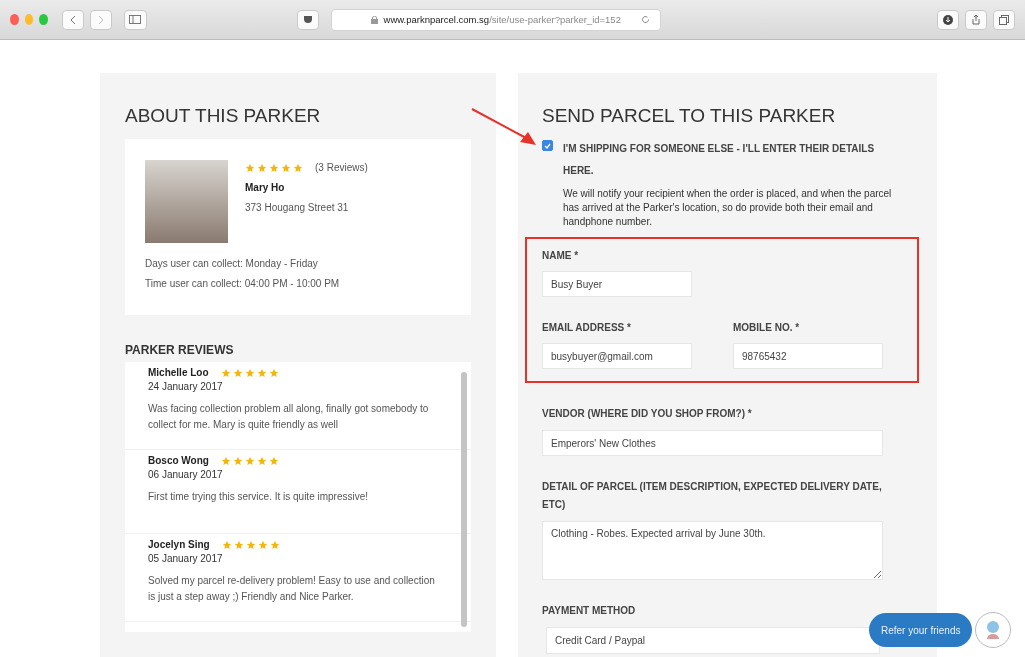 This screenshot has height=657, width=1025. Describe the element at coordinates (589, 611) in the screenshot. I see `field-label: PAYMENT METHOD` at that location.